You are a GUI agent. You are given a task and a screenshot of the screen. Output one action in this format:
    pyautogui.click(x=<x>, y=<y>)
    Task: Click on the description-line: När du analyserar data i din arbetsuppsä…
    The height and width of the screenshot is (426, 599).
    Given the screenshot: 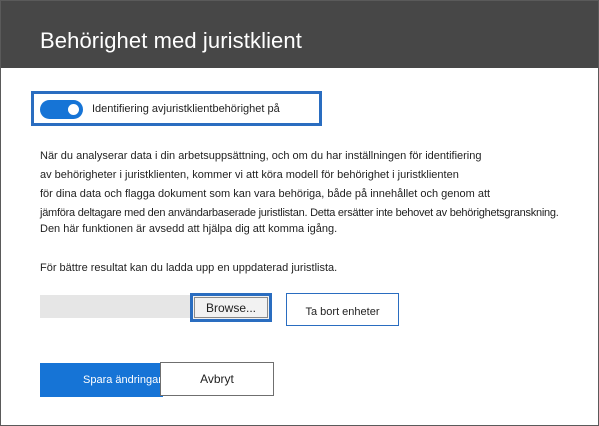 What is the action you would take?
    pyautogui.click(x=261, y=156)
    